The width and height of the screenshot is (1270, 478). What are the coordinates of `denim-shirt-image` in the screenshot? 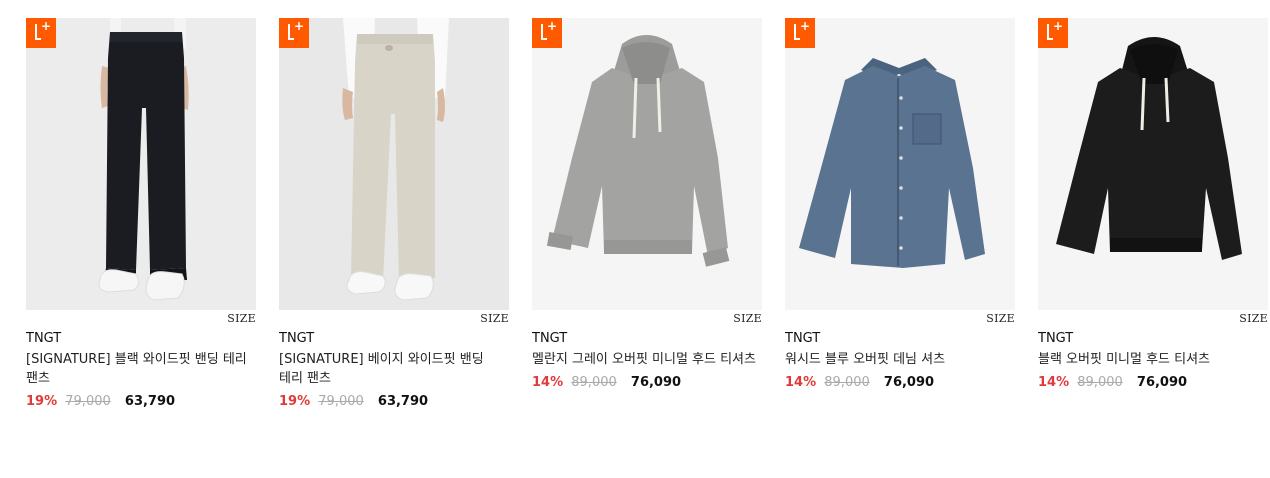 It's located at (900, 164).